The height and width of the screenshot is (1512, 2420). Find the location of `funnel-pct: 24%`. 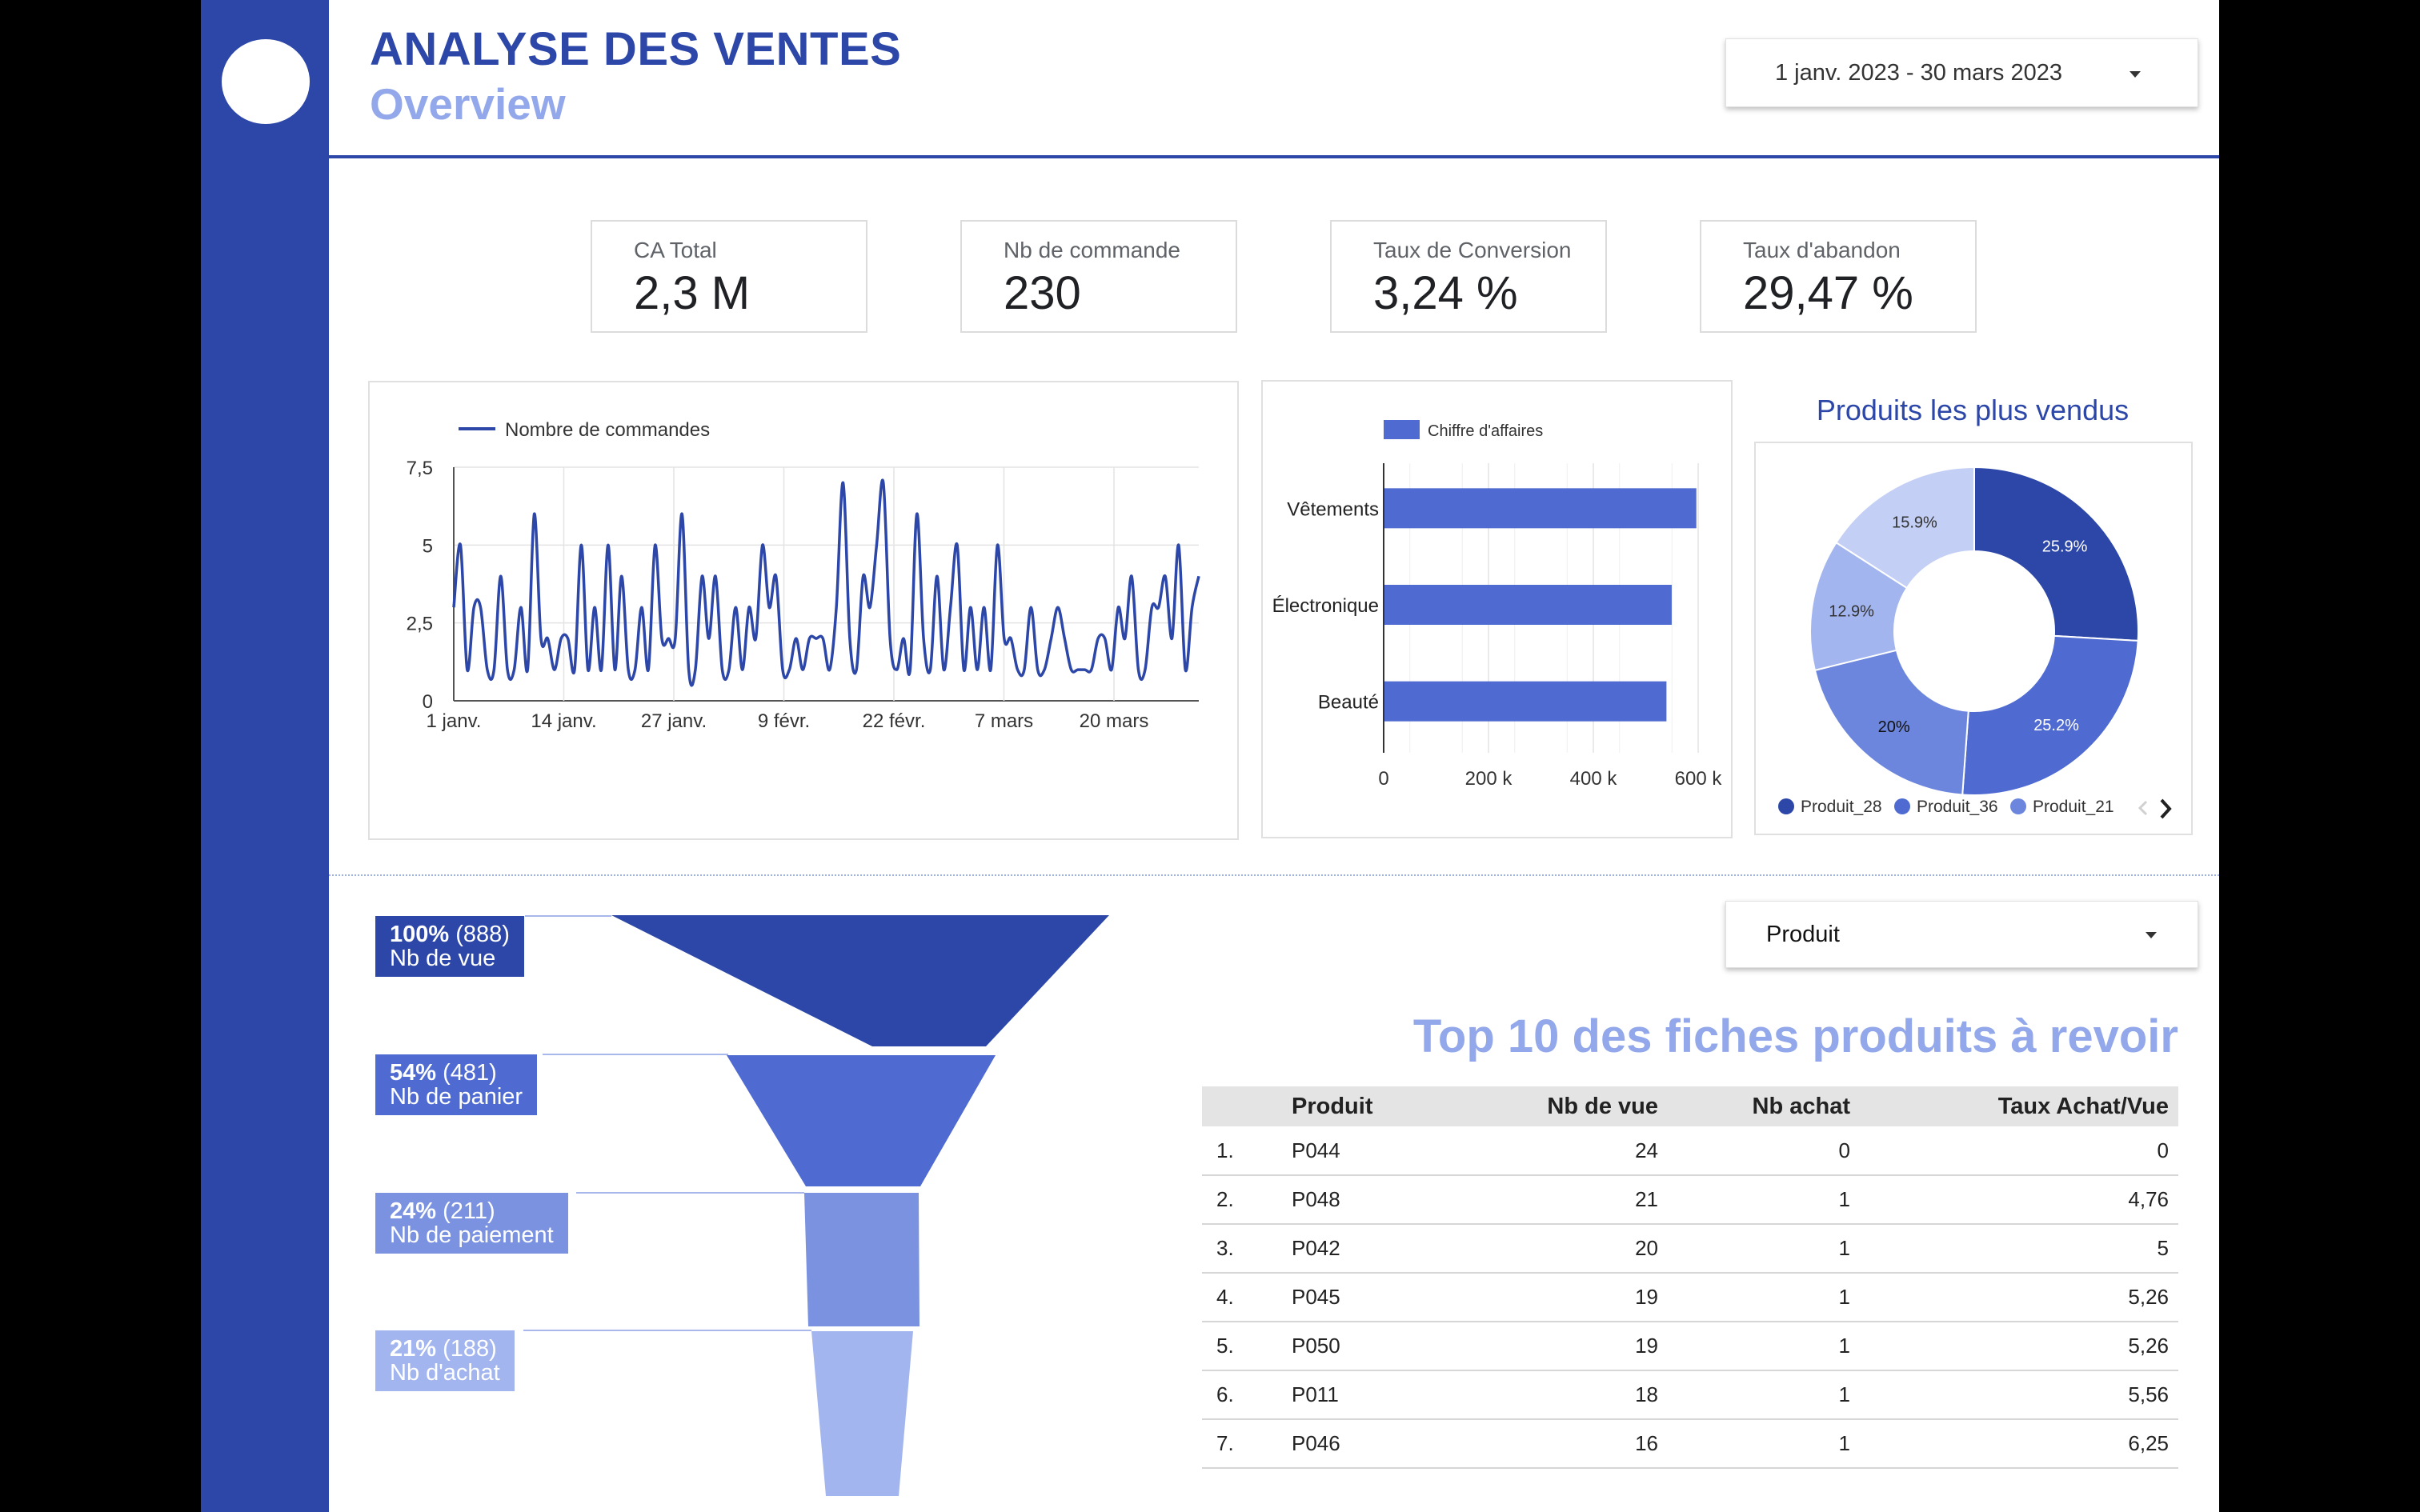

funnel-pct: 24% is located at coordinates (413, 1211).